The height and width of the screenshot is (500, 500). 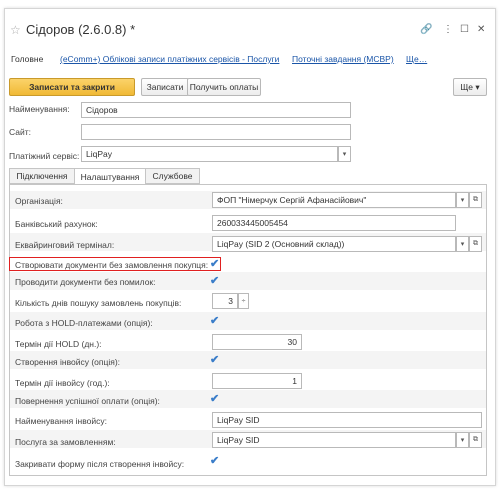 I want to click on nav-link-tasks: Поточні завдання (МСВР), so click(x=343, y=59).